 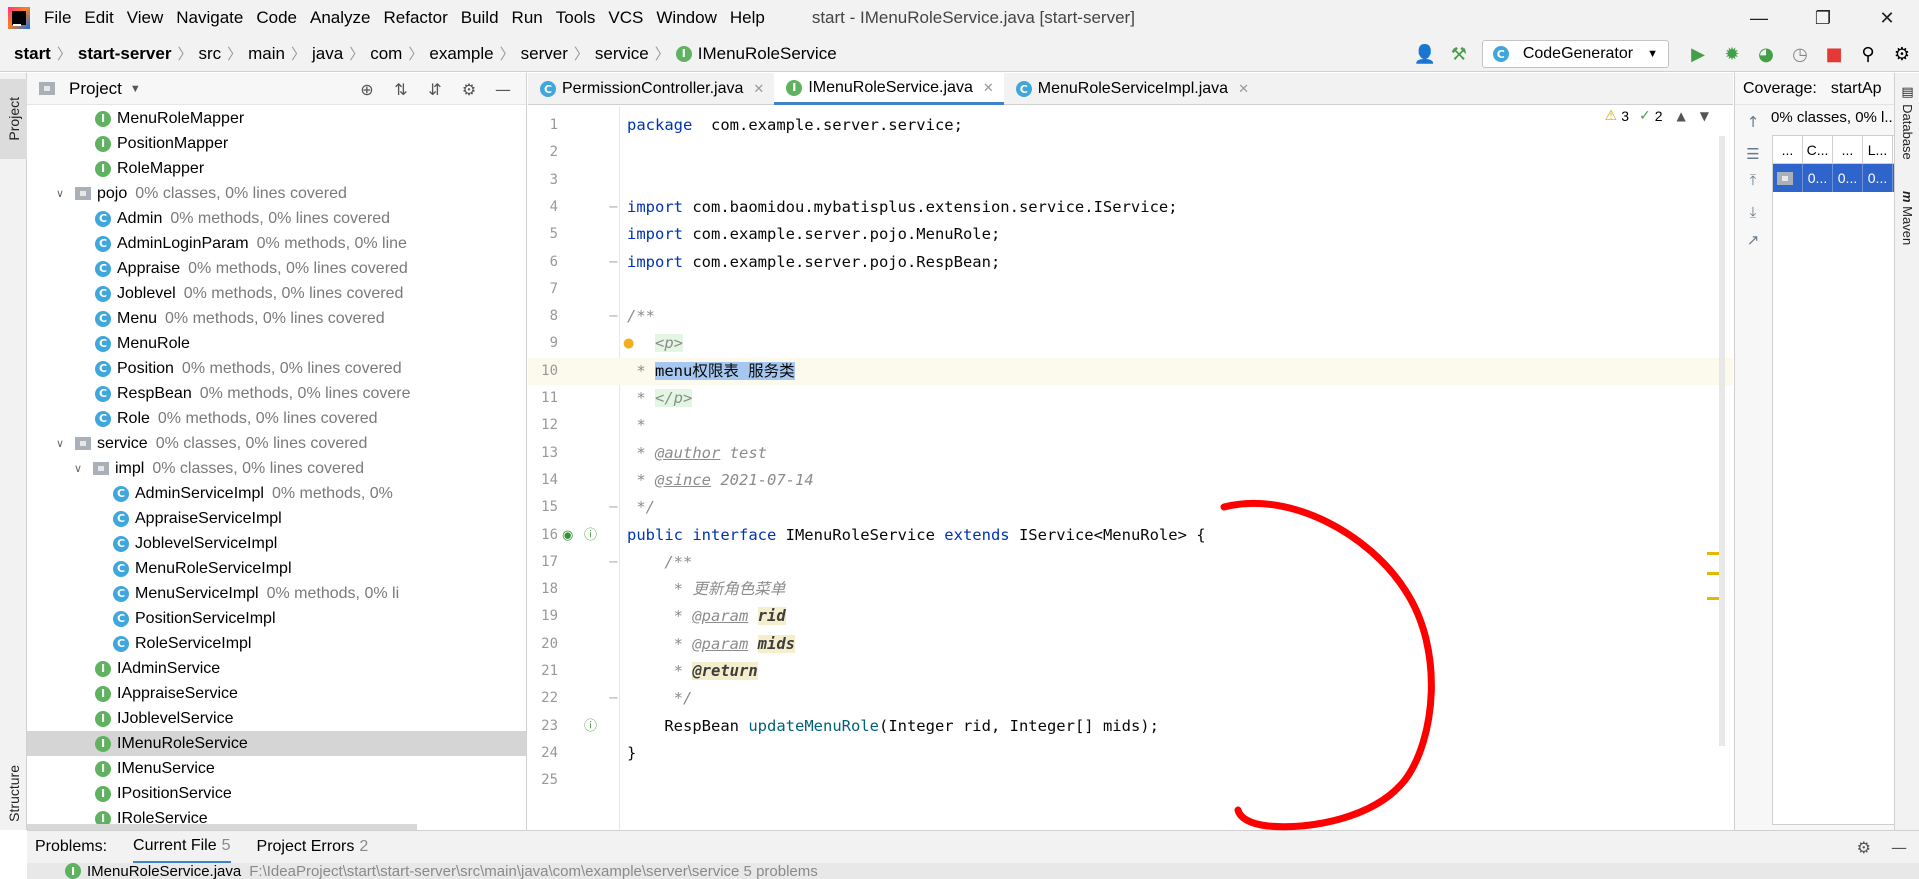 What do you see at coordinates (1657, 116) in the screenshot?
I see `inspection-widget: ⚠ 3 ✓ 2 ▲ ▼` at bounding box center [1657, 116].